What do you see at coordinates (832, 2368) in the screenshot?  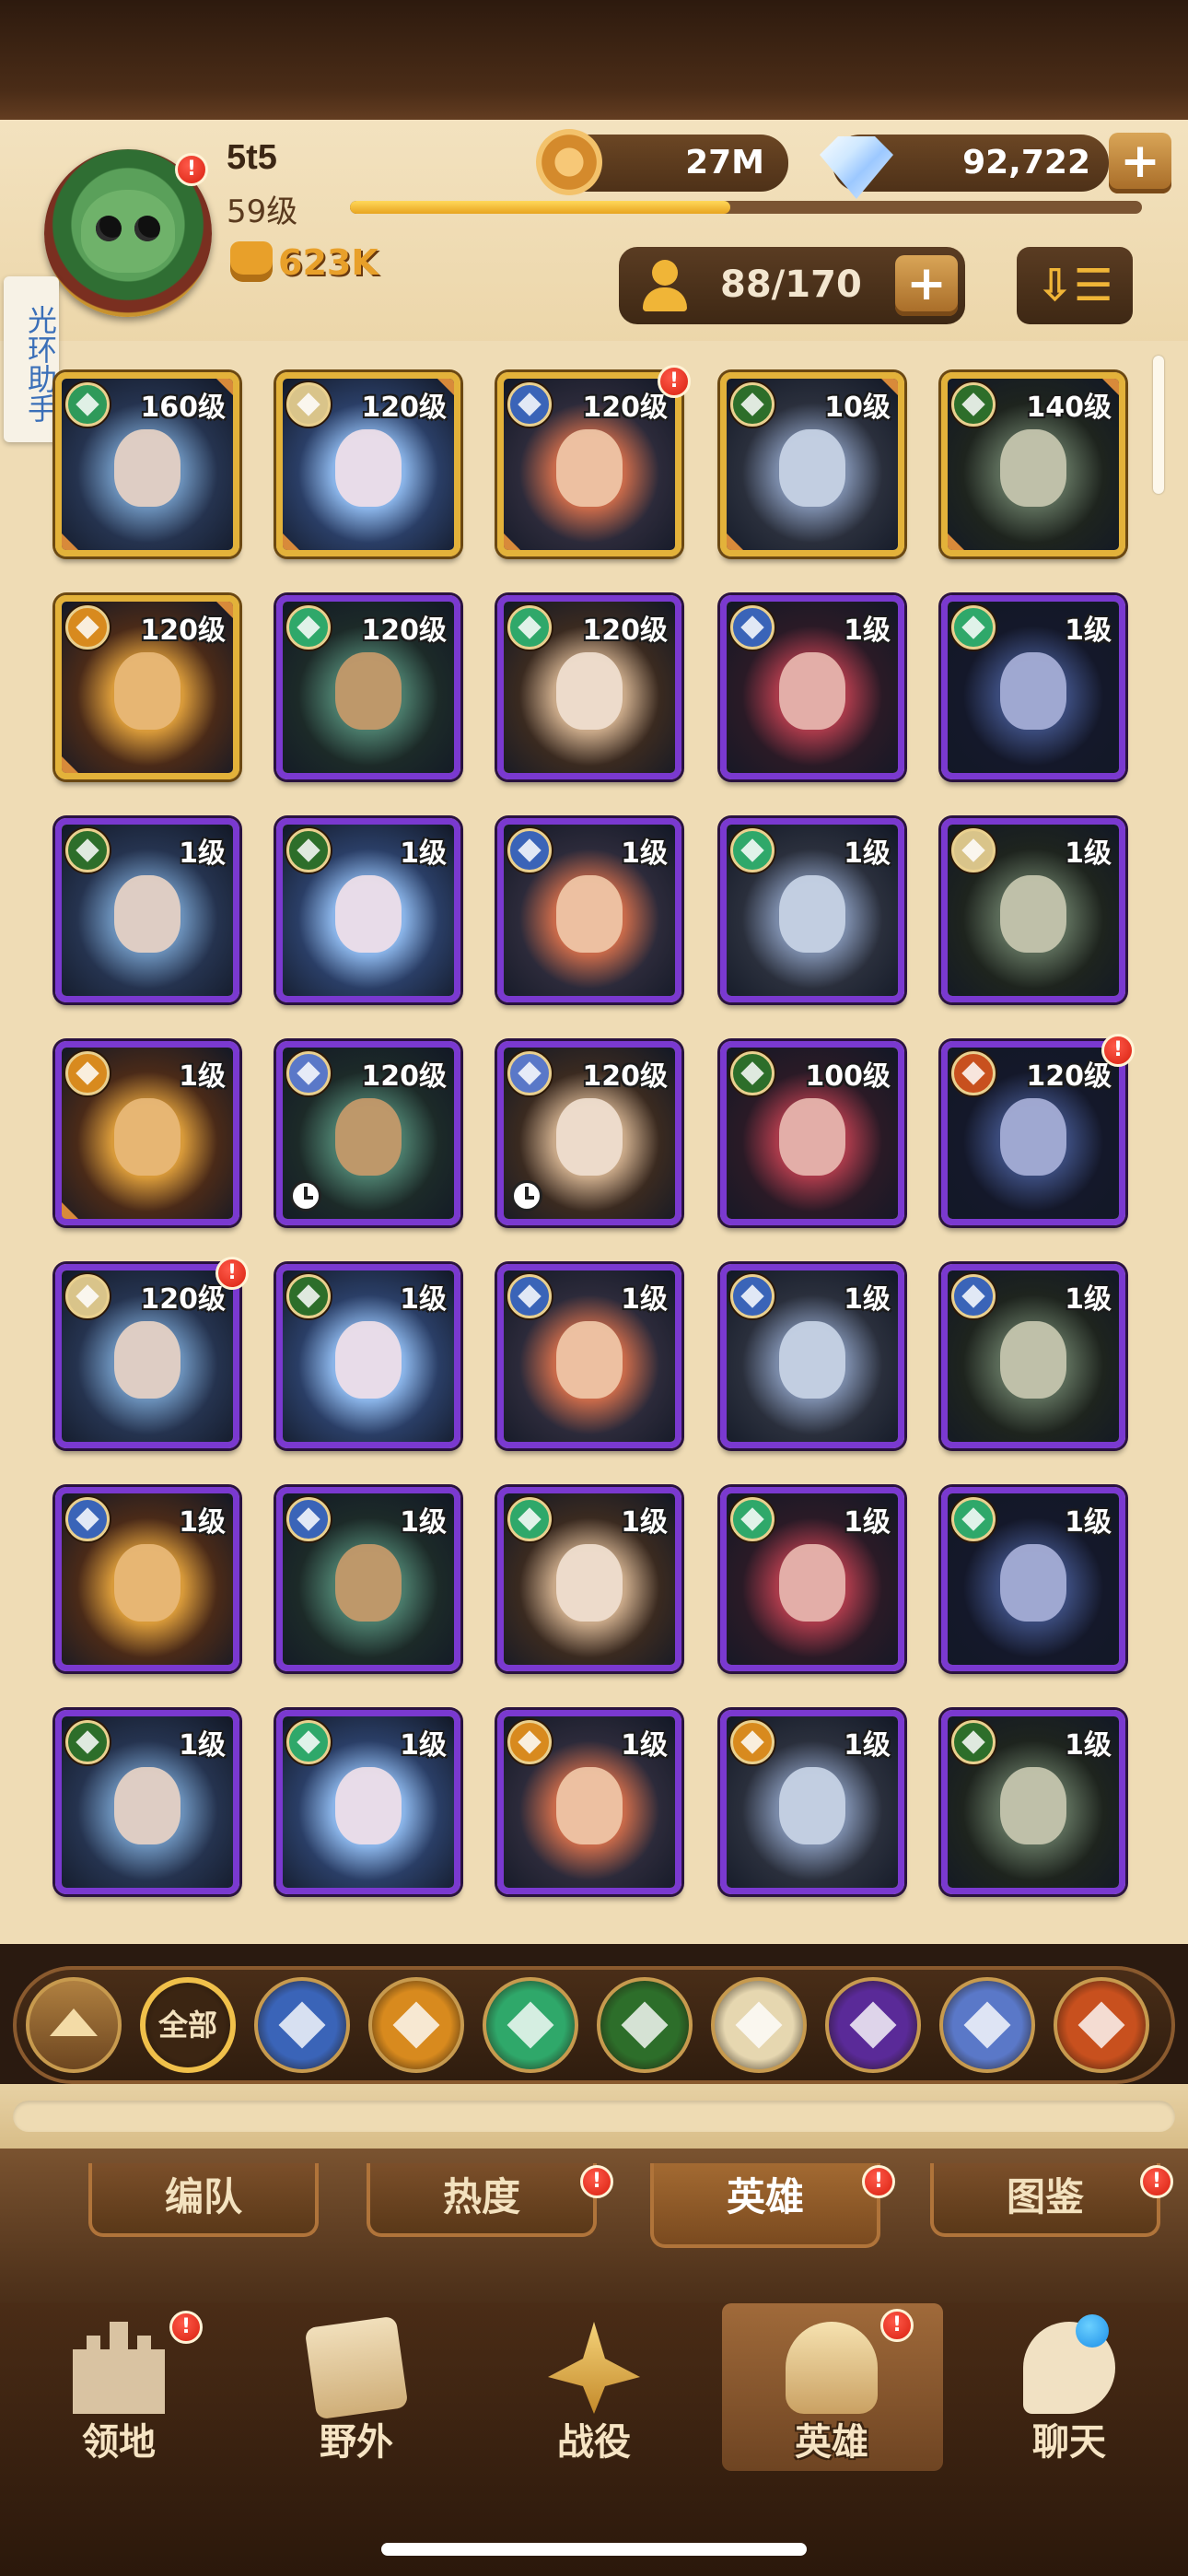 I see `helmet-icon` at bounding box center [832, 2368].